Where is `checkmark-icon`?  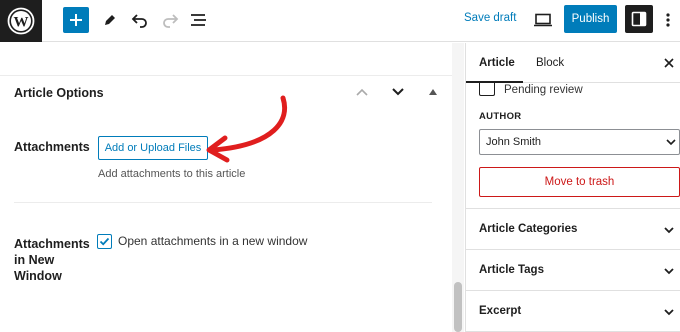 checkmark-icon is located at coordinates (104, 241).